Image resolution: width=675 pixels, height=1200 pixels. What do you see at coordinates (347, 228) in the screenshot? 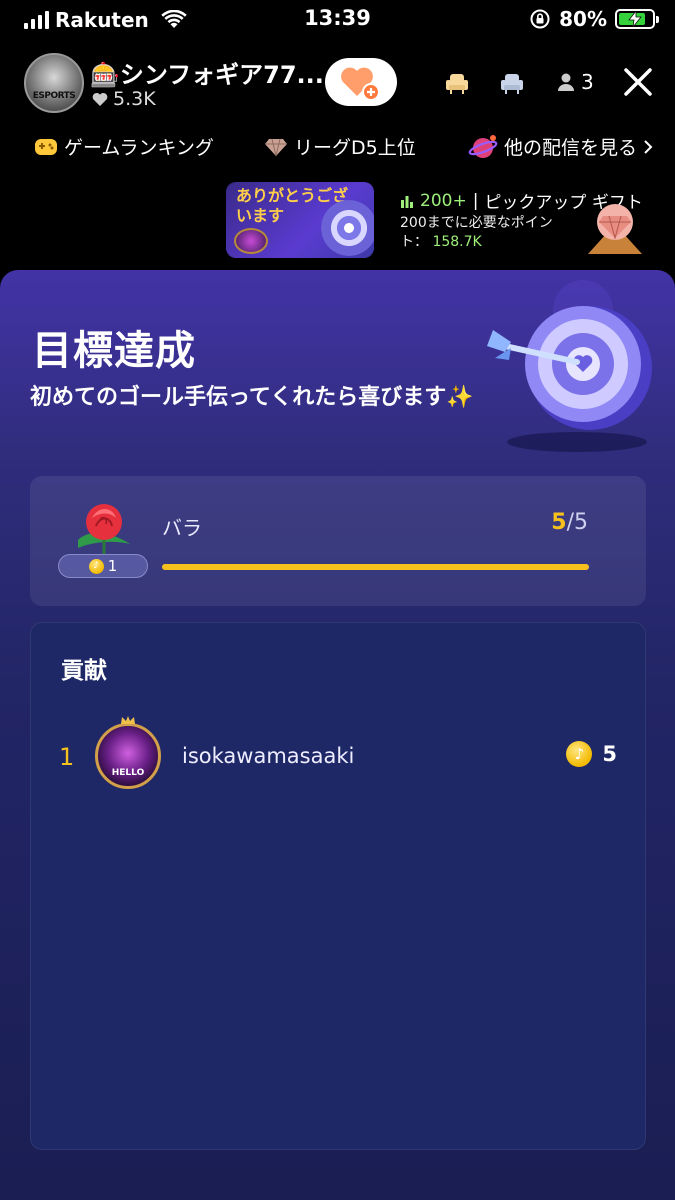
I see `target-icon` at bounding box center [347, 228].